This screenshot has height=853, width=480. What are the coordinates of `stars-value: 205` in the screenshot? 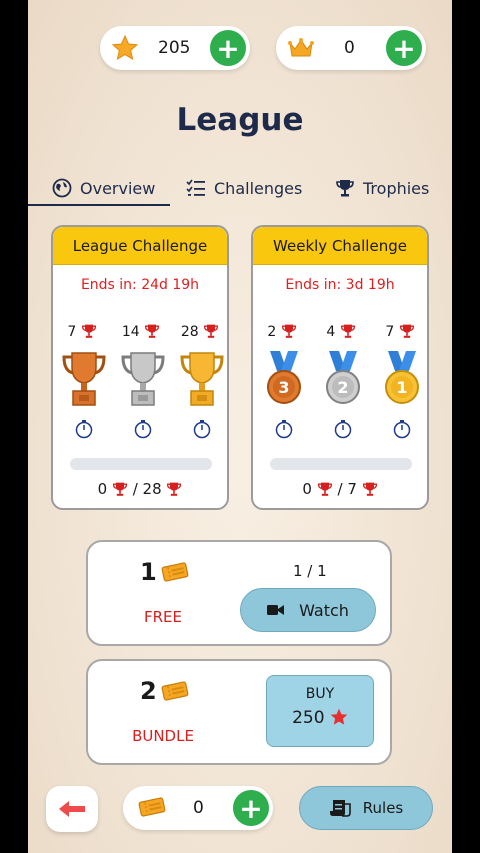 It's located at (174, 48).